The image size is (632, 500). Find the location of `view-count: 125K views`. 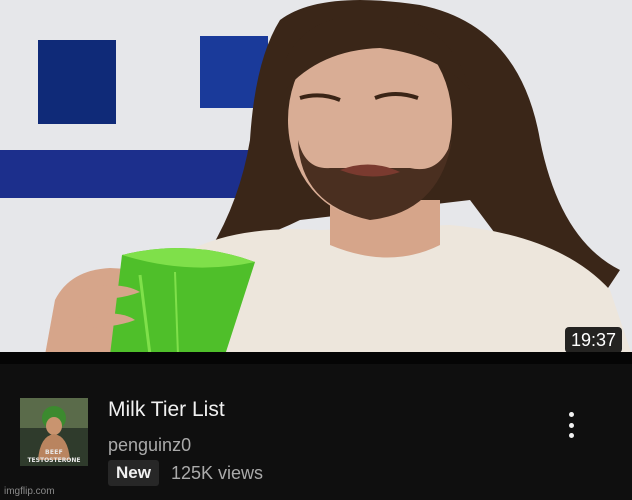

view-count: 125K views is located at coordinates (217, 473).